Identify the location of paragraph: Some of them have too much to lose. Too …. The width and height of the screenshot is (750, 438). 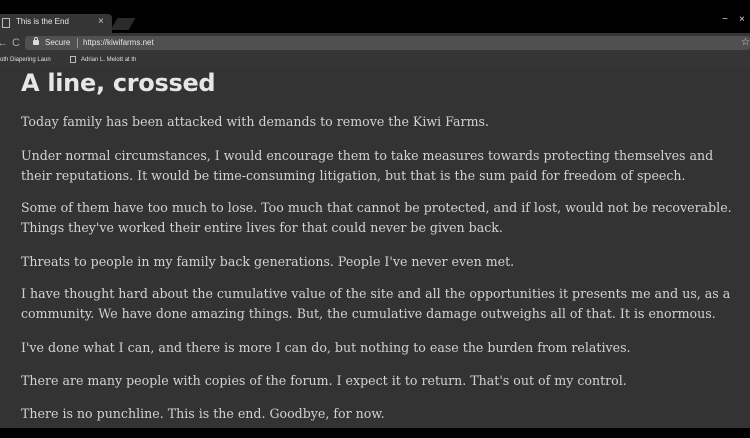
(376, 217).